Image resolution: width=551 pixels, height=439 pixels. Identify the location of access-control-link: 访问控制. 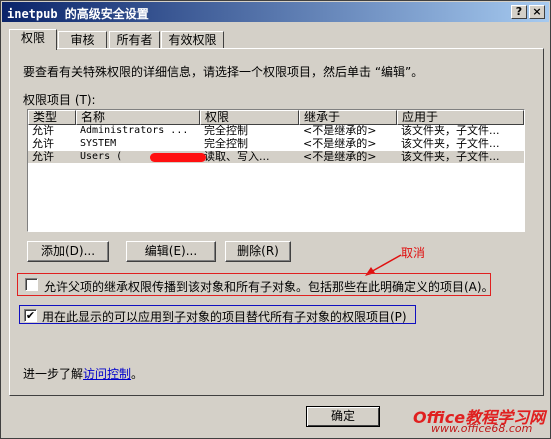
(107, 374).